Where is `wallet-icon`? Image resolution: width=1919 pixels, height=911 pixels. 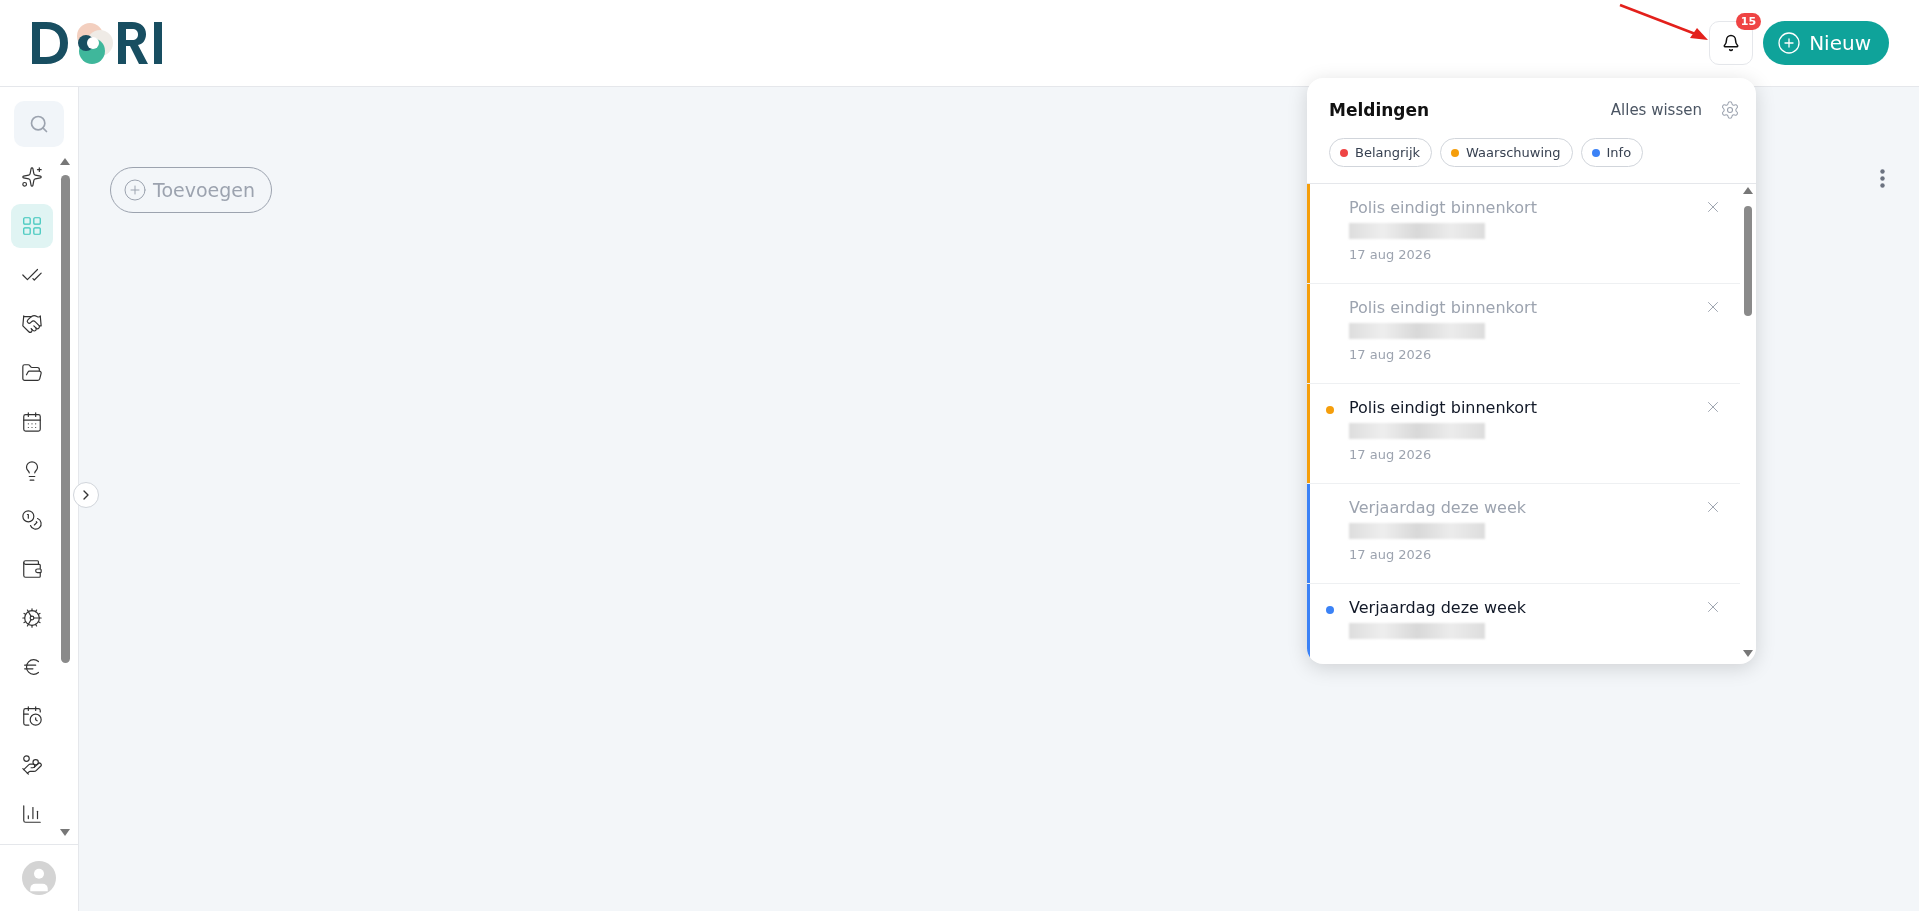 wallet-icon is located at coordinates (32, 569).